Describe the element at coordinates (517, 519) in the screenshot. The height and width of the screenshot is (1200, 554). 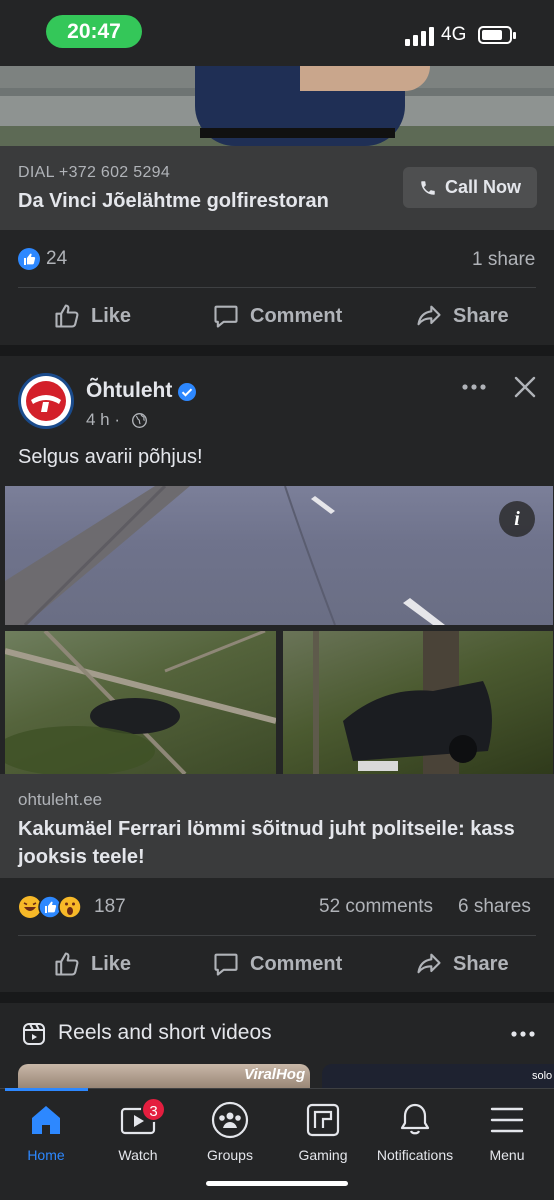
I see `info-icon: i` at that location.